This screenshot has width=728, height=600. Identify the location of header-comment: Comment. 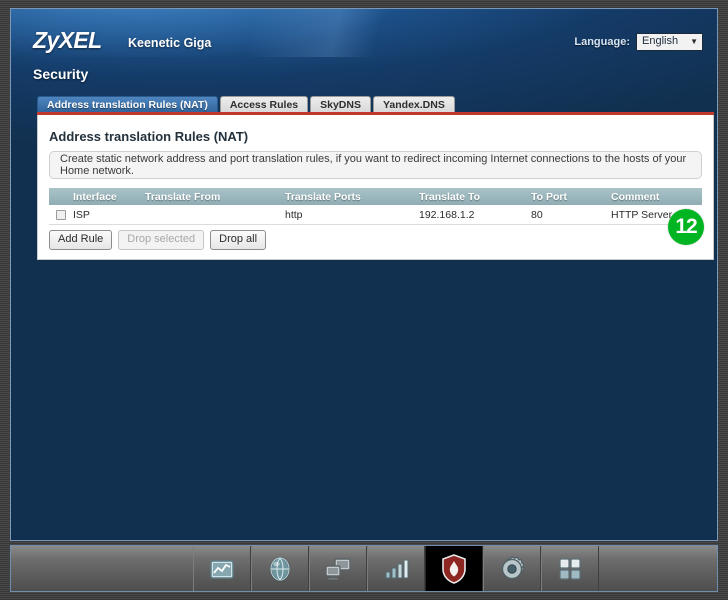
(635, 196).